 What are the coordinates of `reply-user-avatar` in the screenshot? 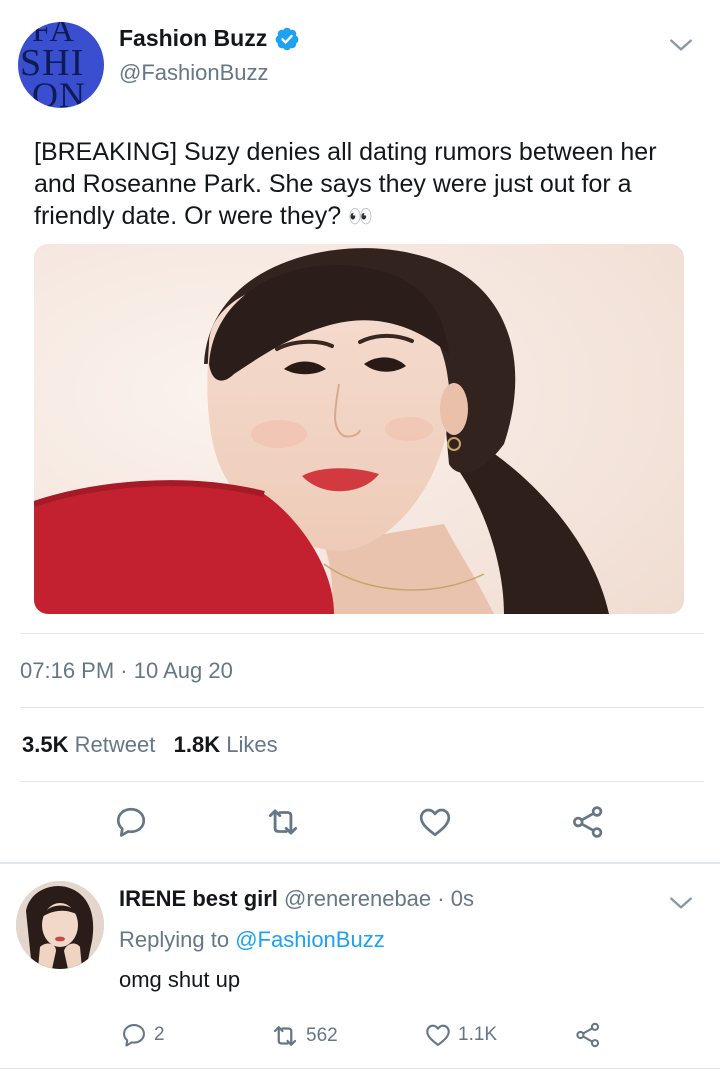 It's located at (60, 925).